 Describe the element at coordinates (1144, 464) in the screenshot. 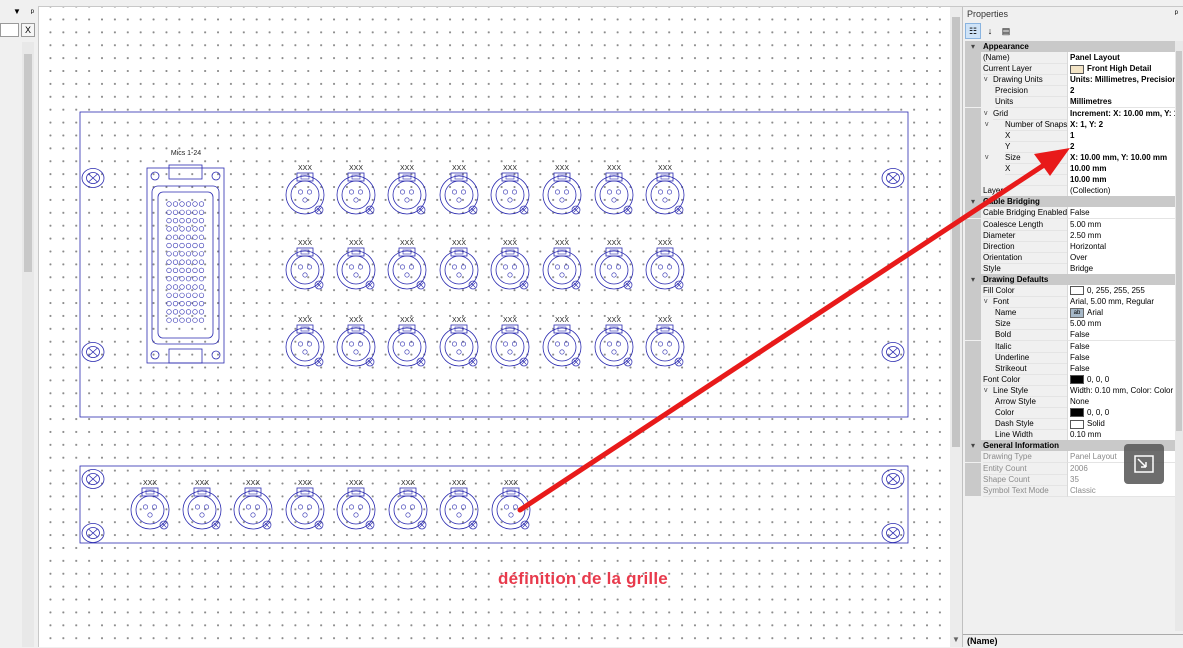

I see `picture-in-picture-button` at that location.